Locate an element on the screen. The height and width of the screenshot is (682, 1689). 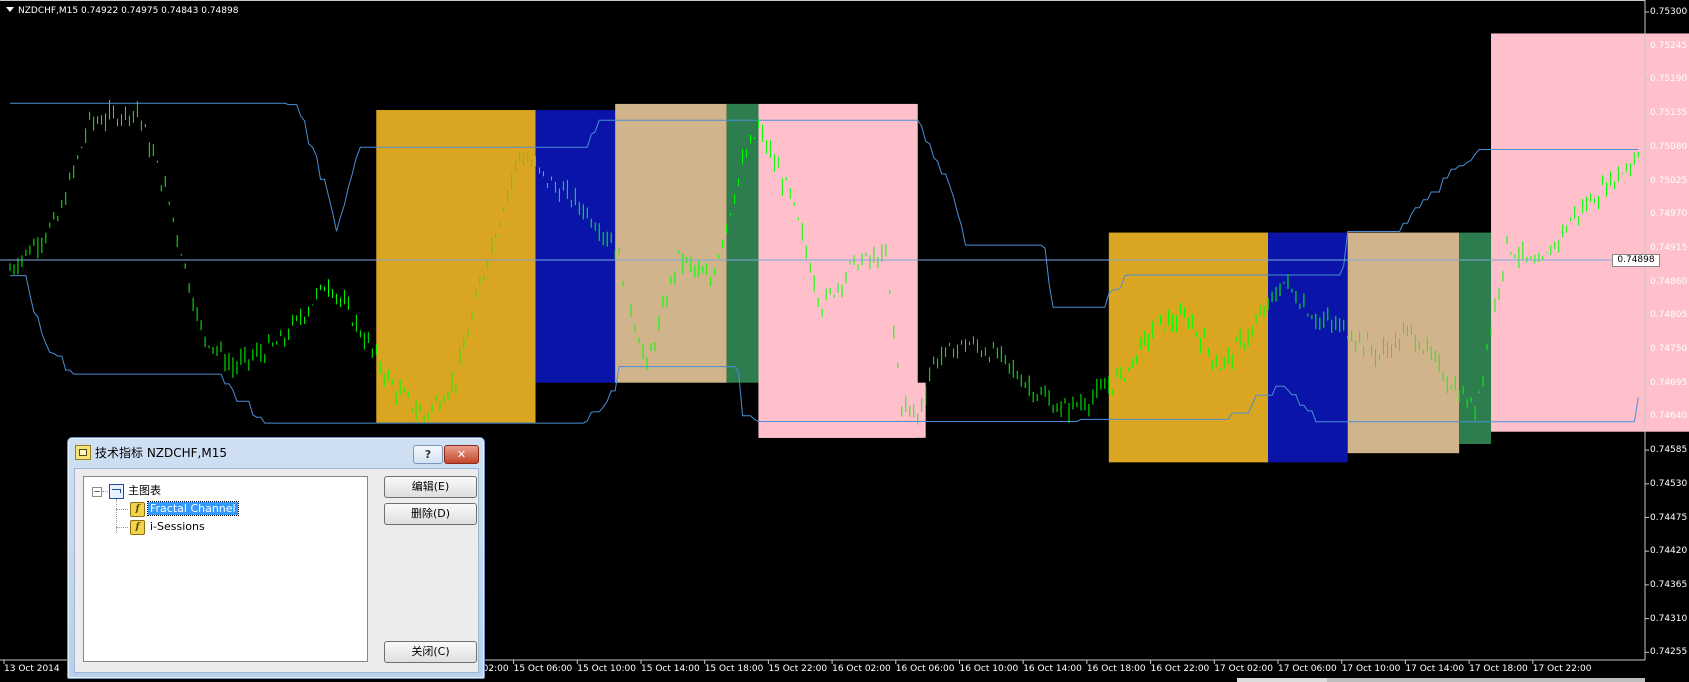
price-axis-label: 0.75135 is located at coordinates (1669, 113).